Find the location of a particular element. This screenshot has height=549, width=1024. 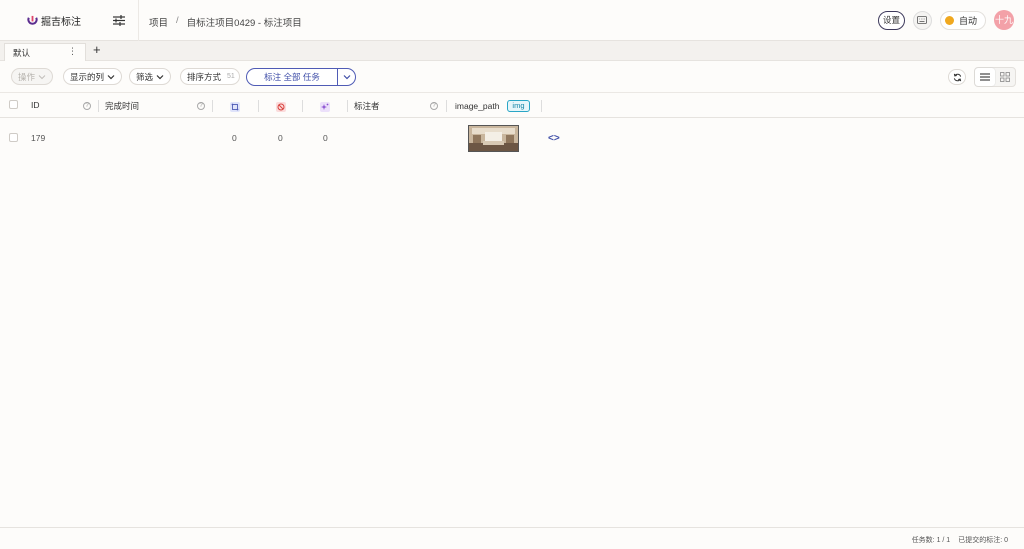

grid-view-button is located at coordinates (1005, 77).